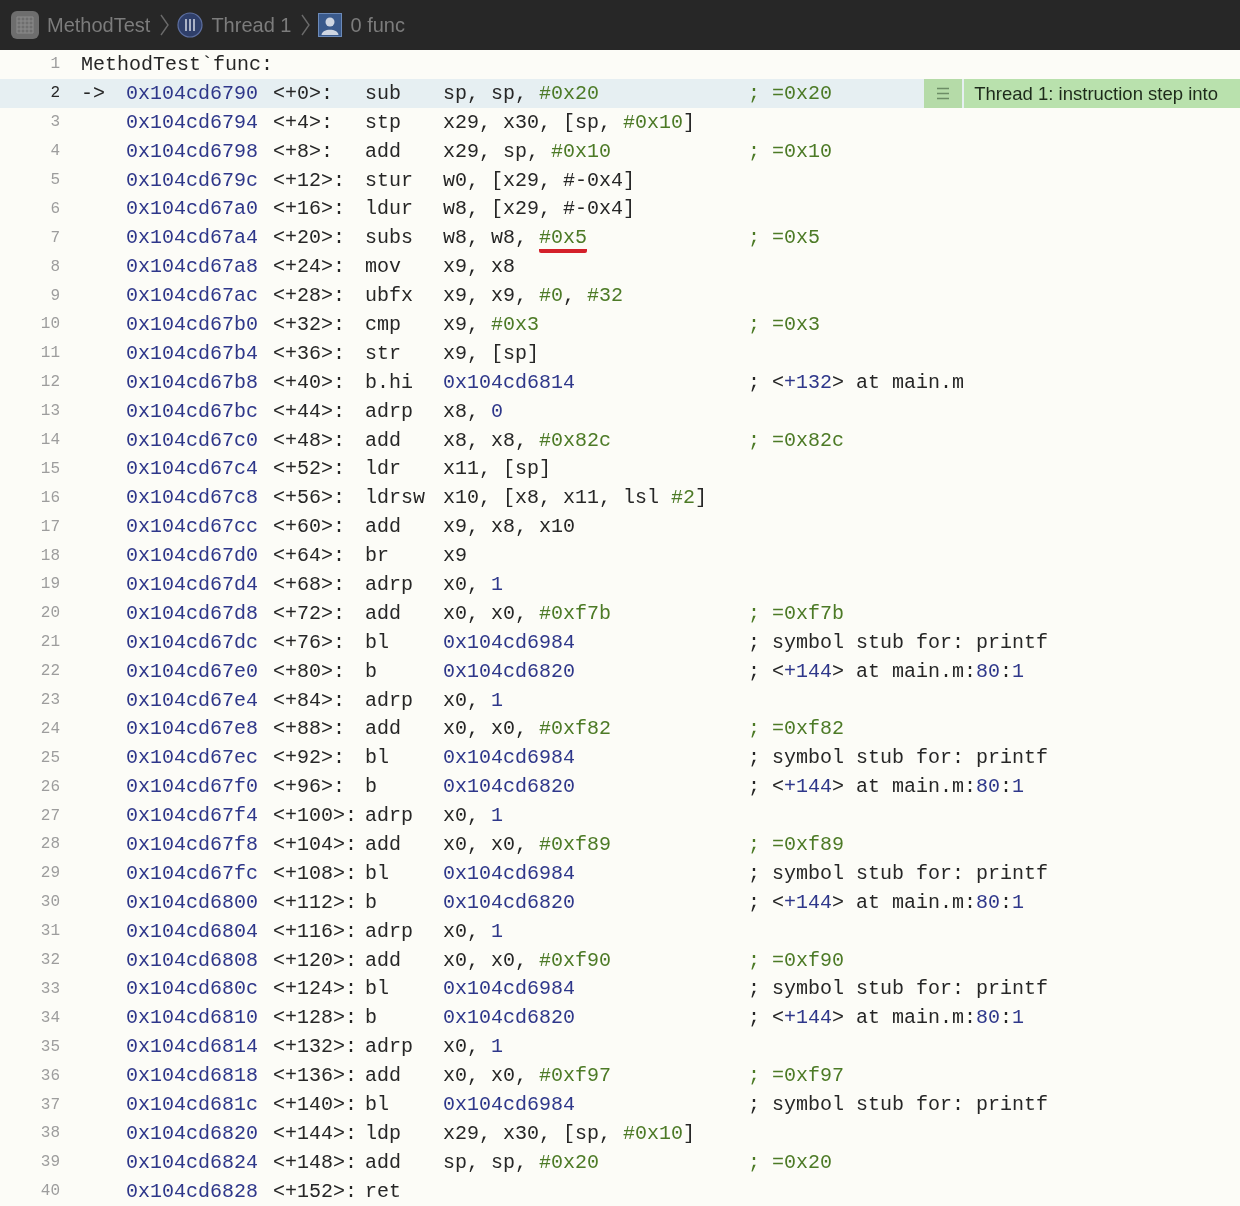  I want to click on line-number: 21, so click(49, 642).